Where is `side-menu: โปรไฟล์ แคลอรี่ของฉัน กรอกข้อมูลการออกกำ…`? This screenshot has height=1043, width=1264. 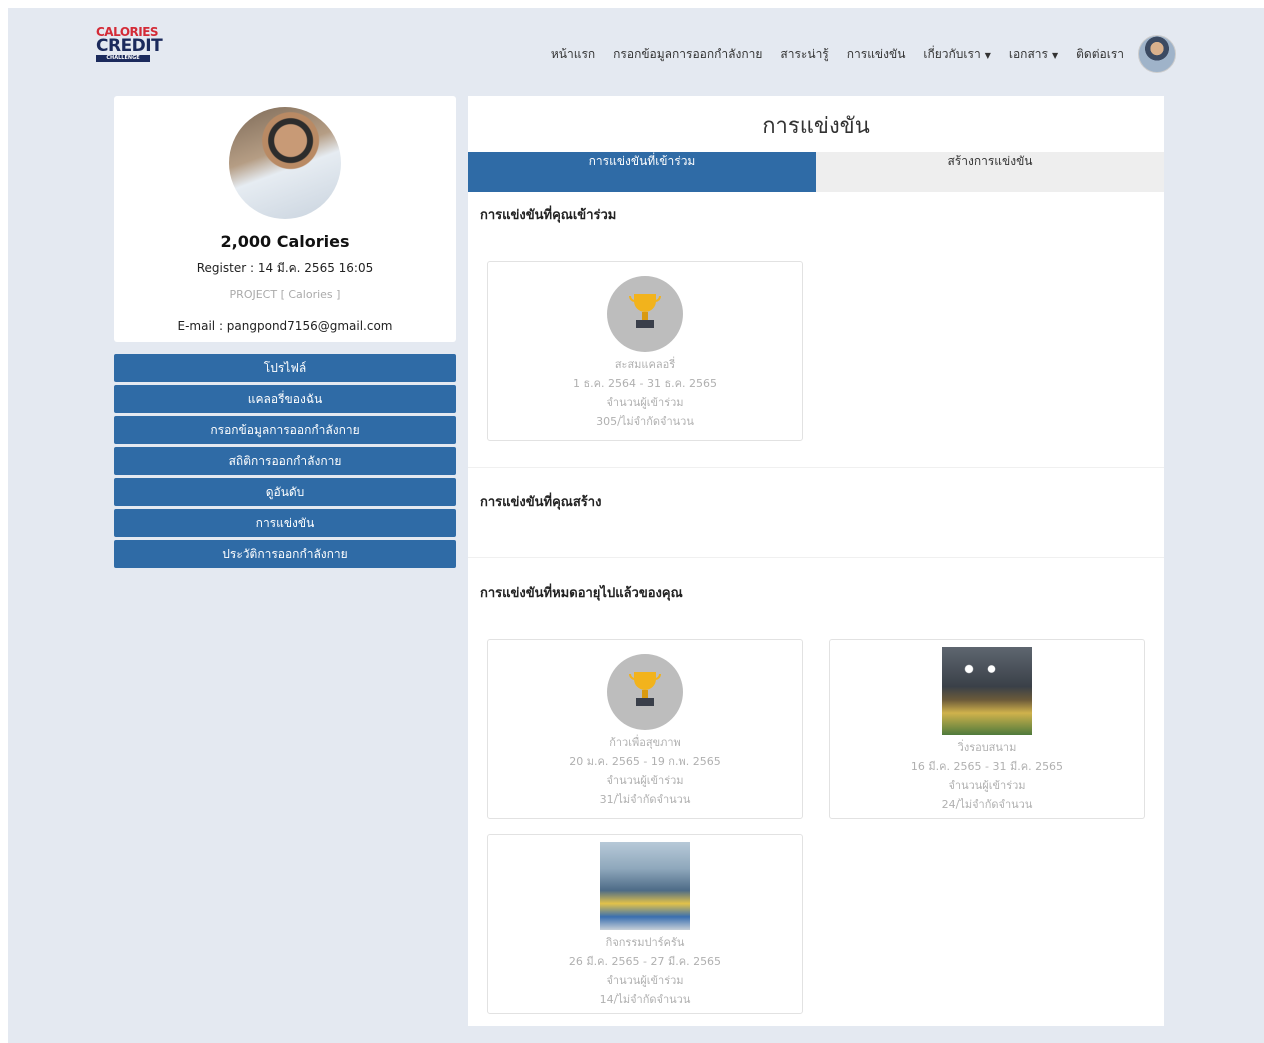 side-menu: โปรไฟล์ แคลอรี่ของฉัน กรอกข้อมูลการออกกำ… is located at coordinates (285, 462).